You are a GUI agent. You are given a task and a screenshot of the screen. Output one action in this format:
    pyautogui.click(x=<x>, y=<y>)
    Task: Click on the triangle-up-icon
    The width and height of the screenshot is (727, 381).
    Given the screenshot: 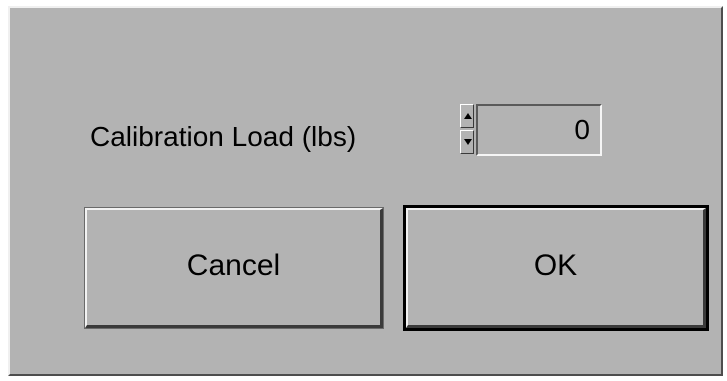 What is the action you would take?
    pyautogui.click(x=468, y=116)
    